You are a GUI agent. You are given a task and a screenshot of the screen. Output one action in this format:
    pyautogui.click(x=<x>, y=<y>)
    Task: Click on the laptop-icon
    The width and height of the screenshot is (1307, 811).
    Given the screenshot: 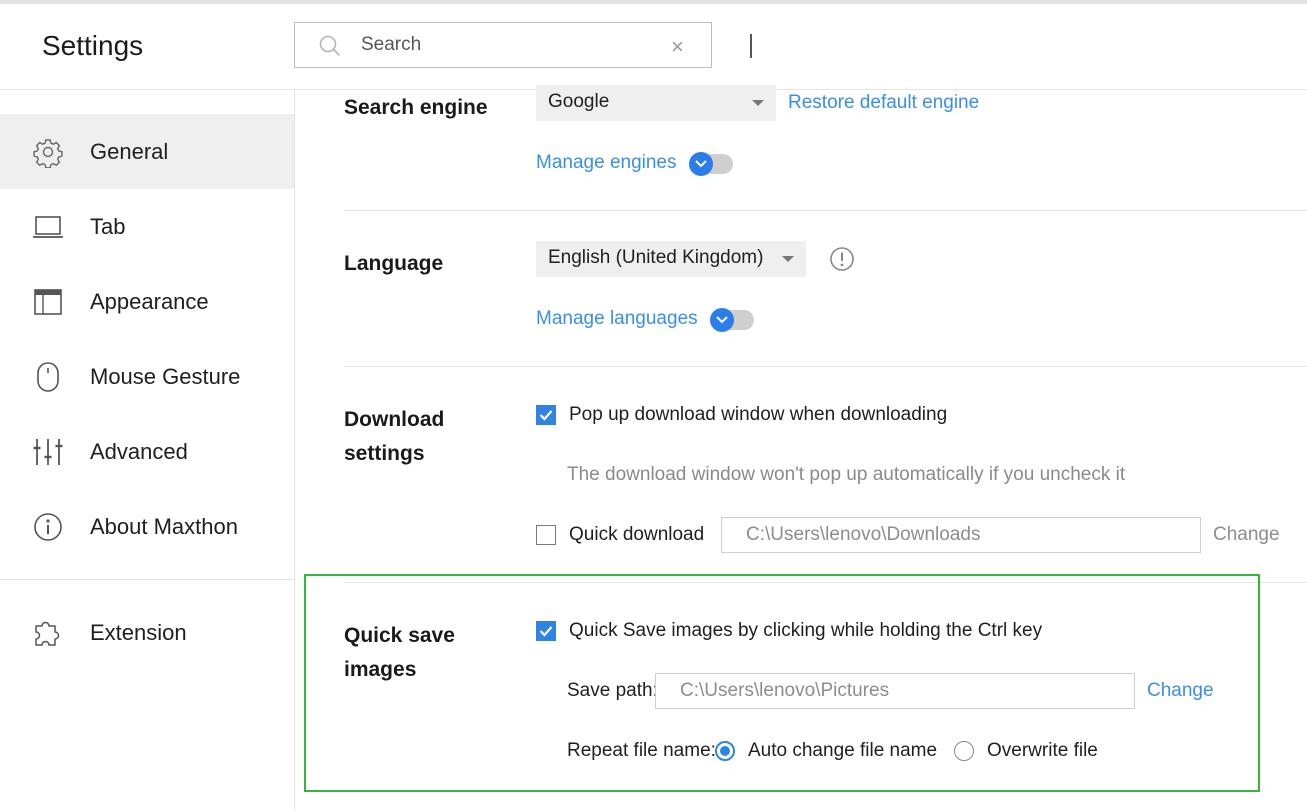 What is the action you would take?
    pyautogui.click(x=48, y=227)
    